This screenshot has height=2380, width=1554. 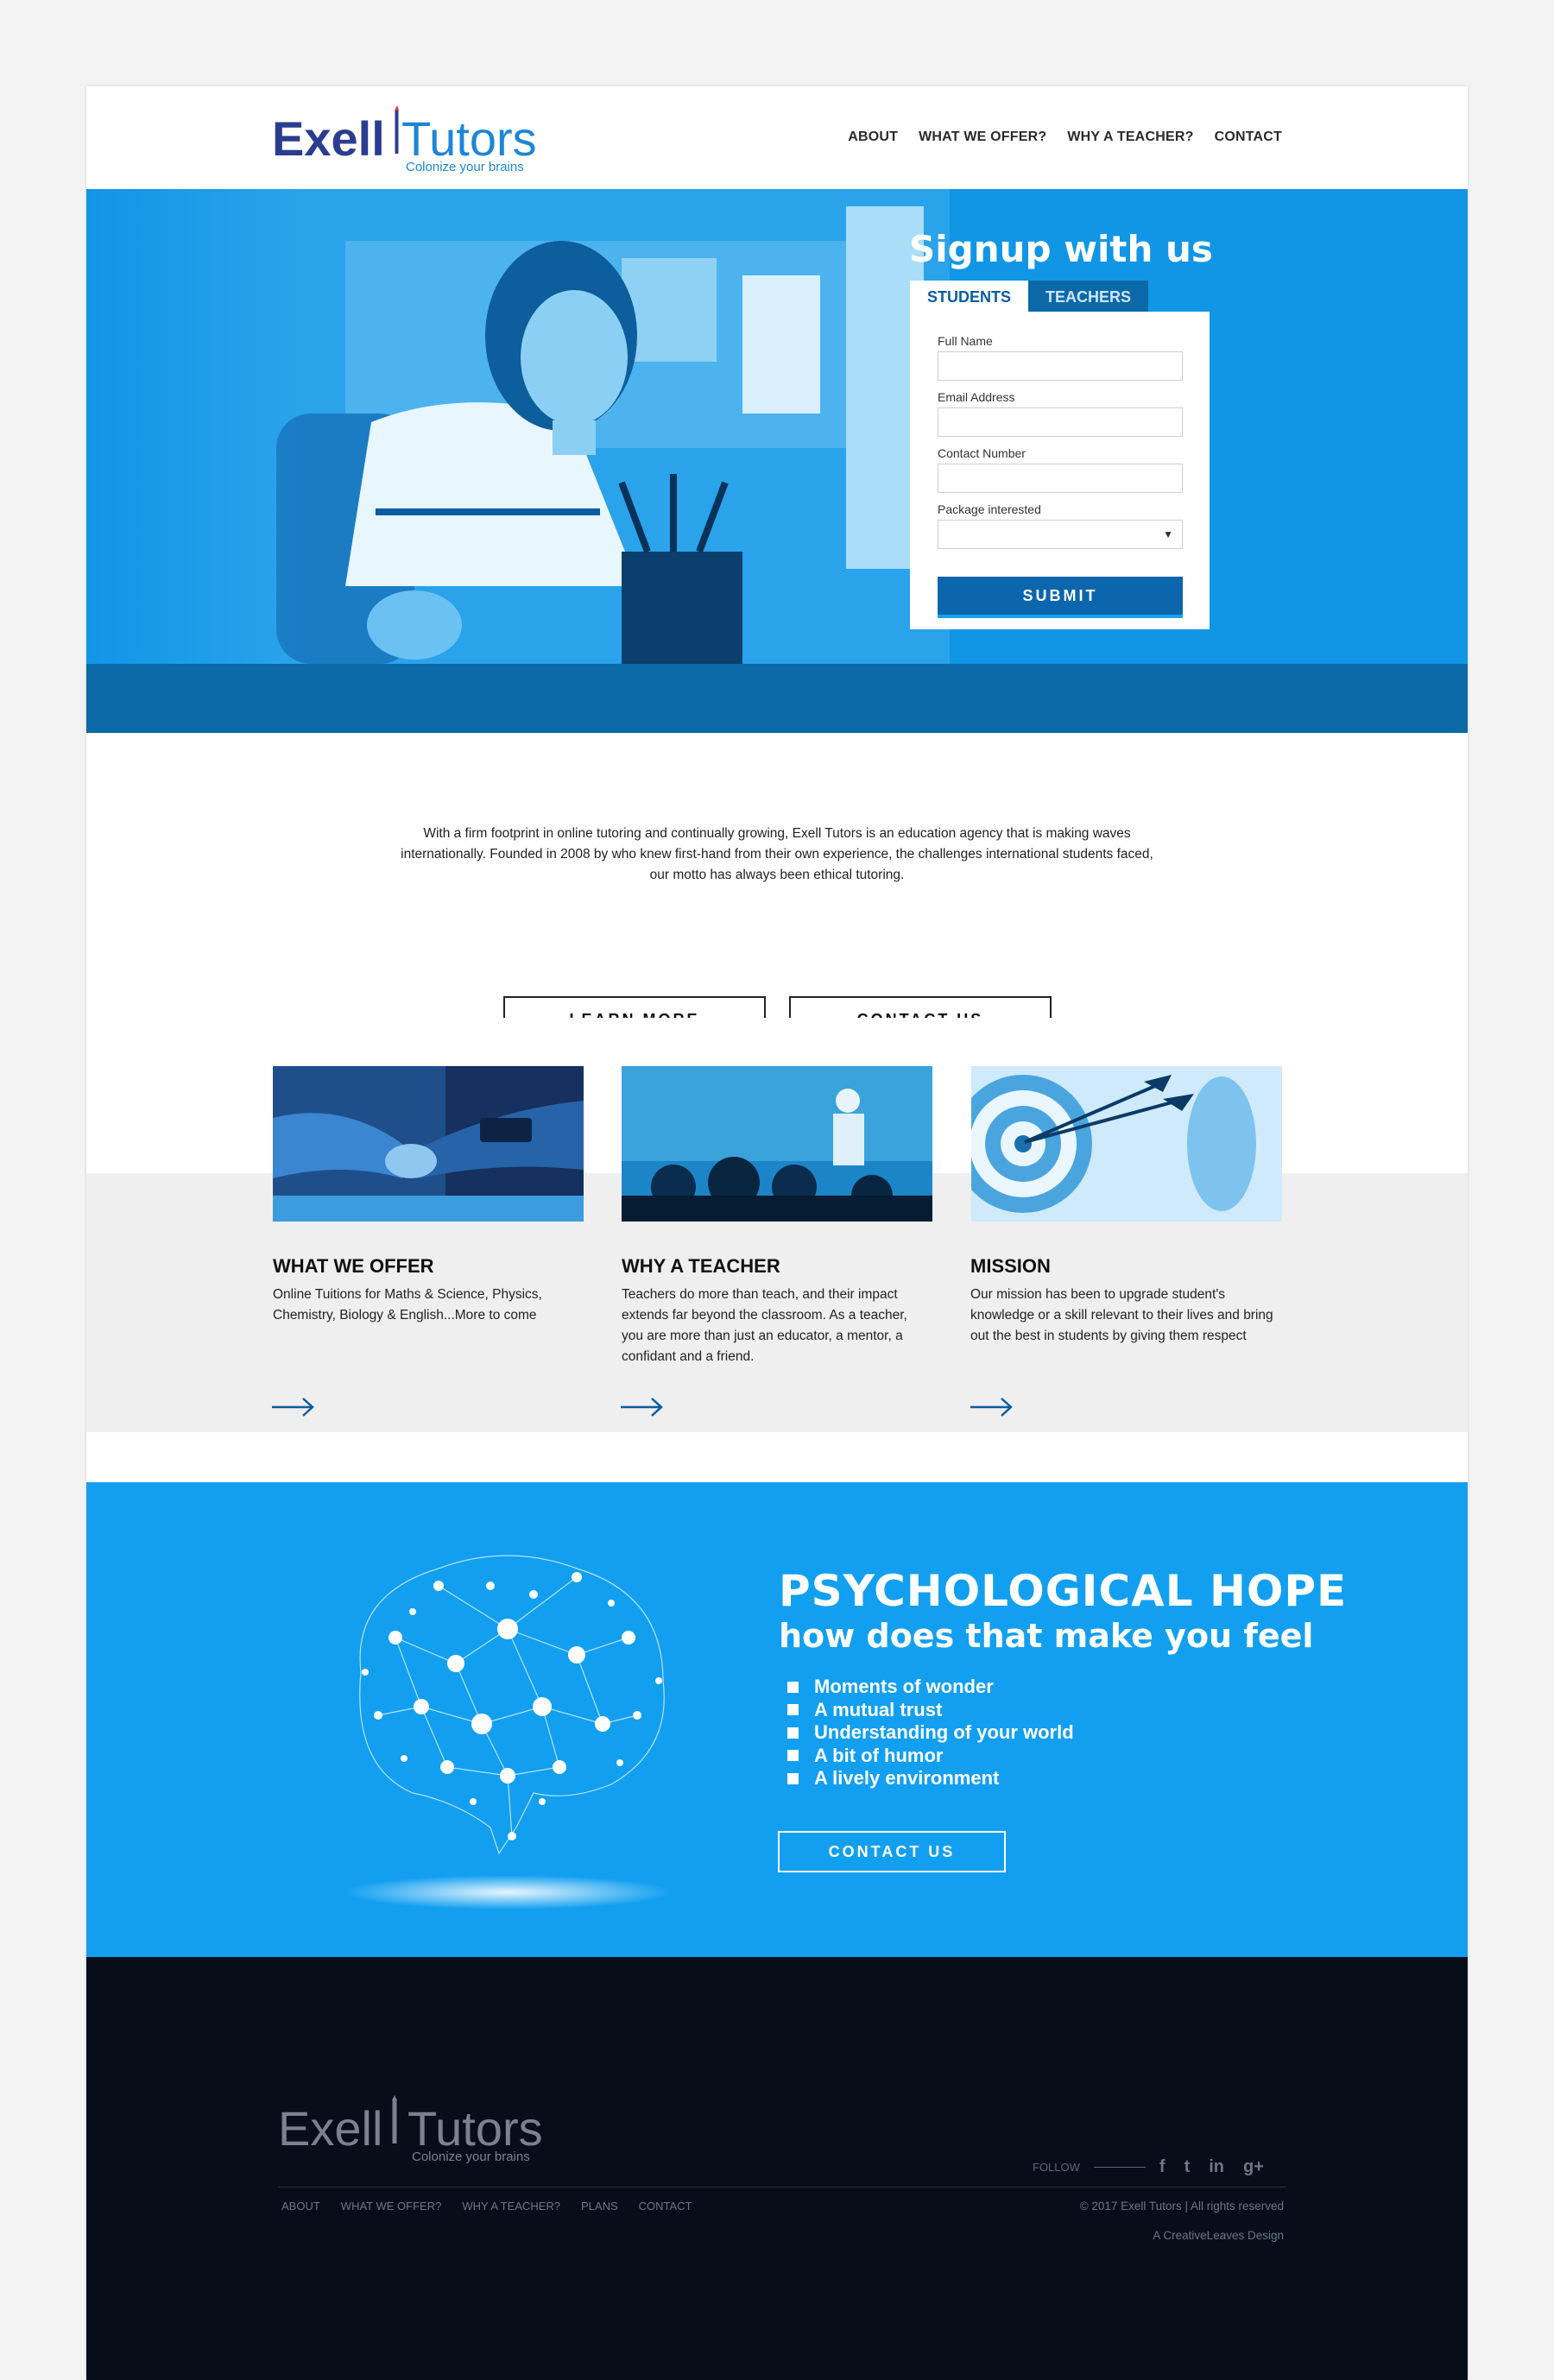 What do you see at coordinates (508, 1733) in the screenshot?
I see `brain-network-icon` at bounding box center [508, 1733].